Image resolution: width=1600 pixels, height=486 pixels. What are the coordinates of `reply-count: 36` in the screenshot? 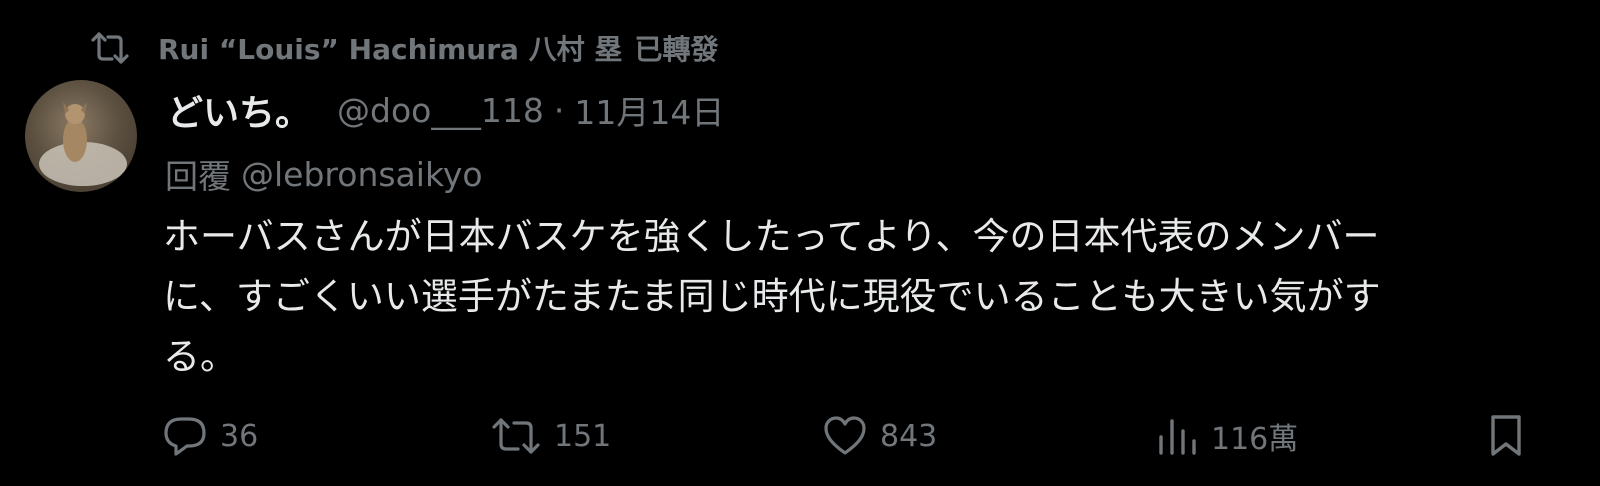 It's located at (239, 436).